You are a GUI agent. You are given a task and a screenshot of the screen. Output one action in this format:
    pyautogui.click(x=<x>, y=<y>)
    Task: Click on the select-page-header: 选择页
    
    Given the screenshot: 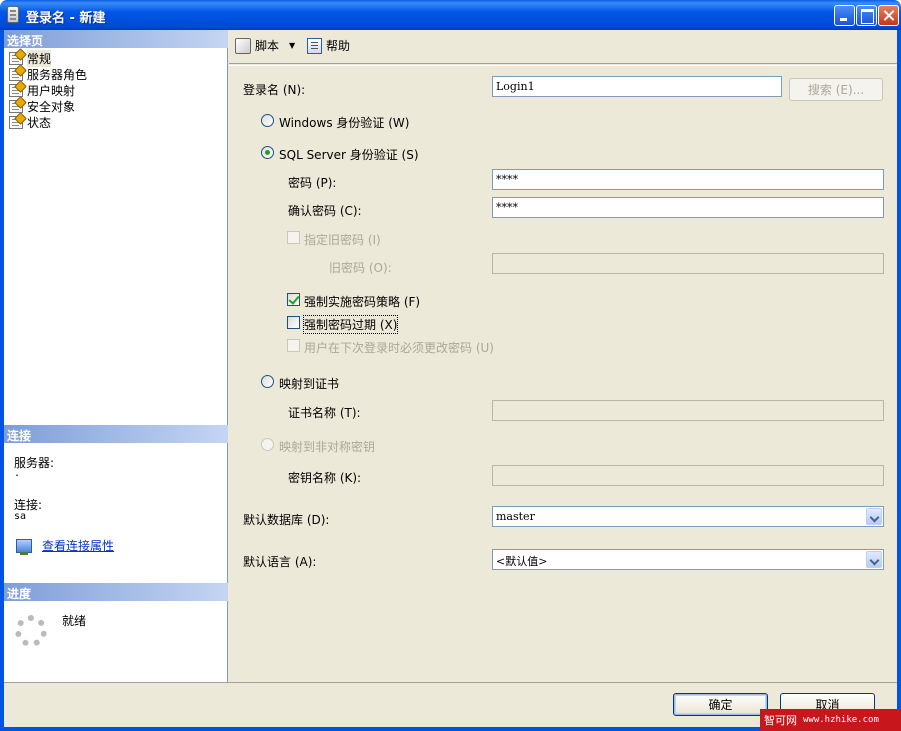 What is the action you would take?
    pyautogui.click(x=116, y=39)
    